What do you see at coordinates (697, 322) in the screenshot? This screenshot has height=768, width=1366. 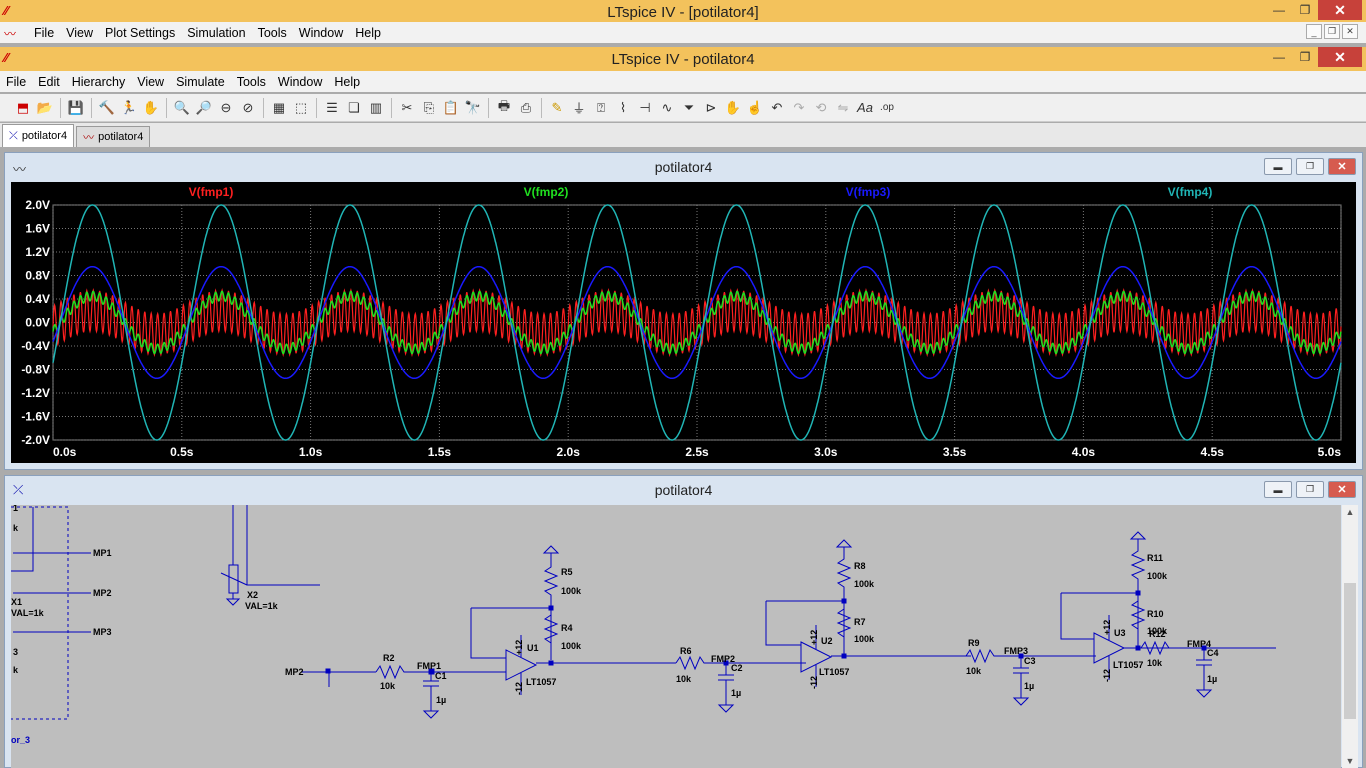 I see `series-line-vfmp1` at bounding box center [697, 322].